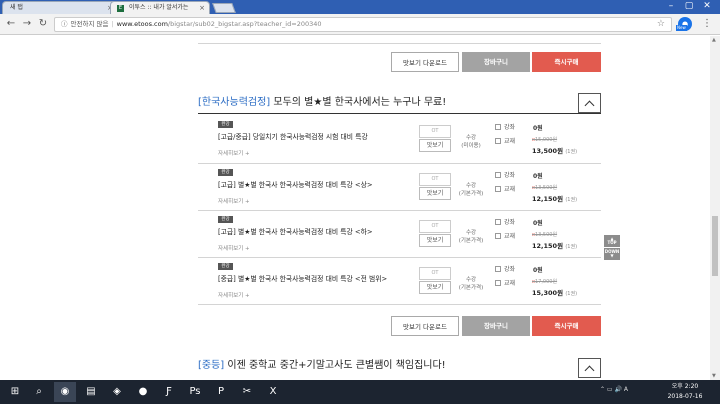  I want to click on tab-title: 새 탭, so click(16, 7).